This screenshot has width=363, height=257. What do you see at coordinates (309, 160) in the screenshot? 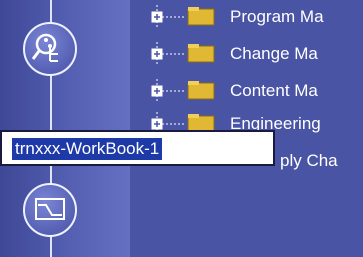
I see `tree-item-label: ply Cha` at bounding box center [309, 160].